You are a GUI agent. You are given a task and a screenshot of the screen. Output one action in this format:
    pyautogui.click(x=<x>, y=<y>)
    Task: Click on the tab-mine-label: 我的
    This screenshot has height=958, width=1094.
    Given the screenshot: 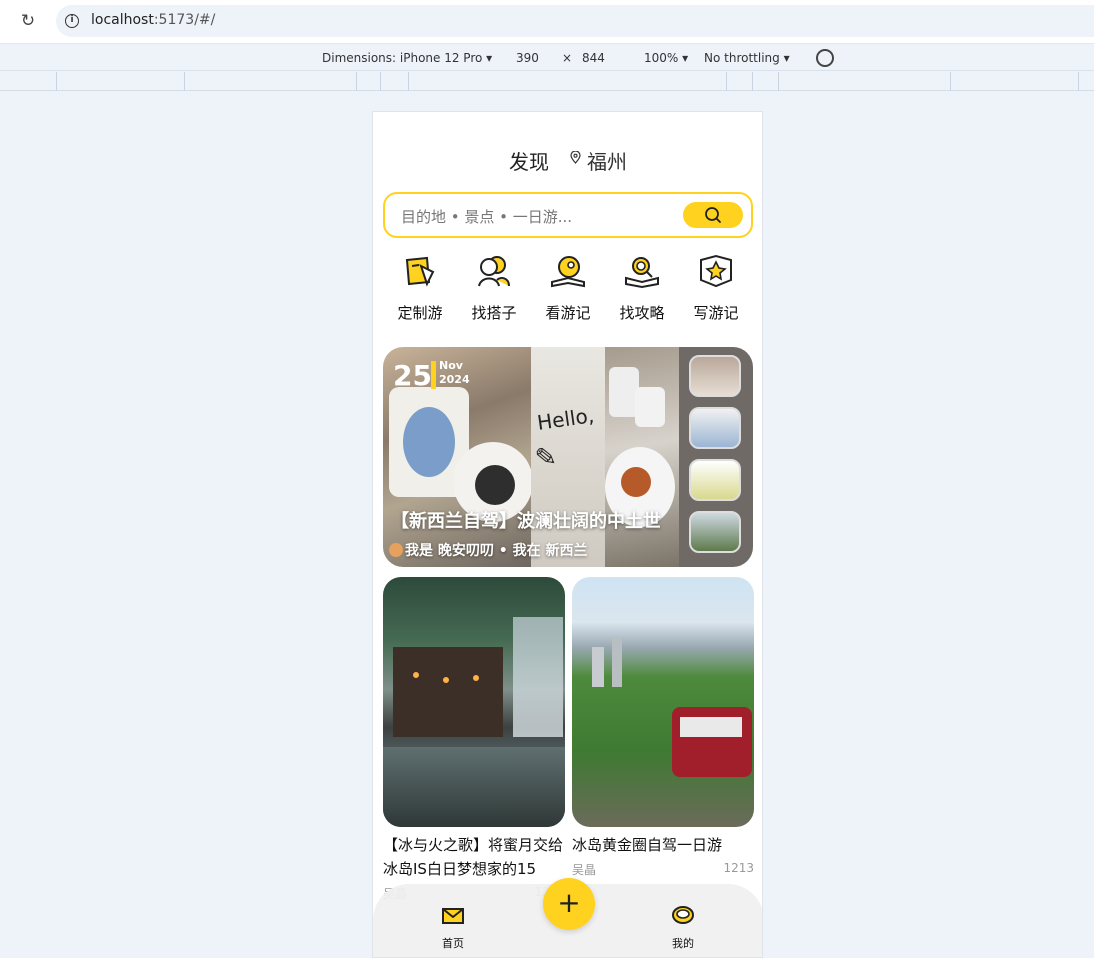 What is the action you would take?
    pyautogui.click(x=683, y=943)
    